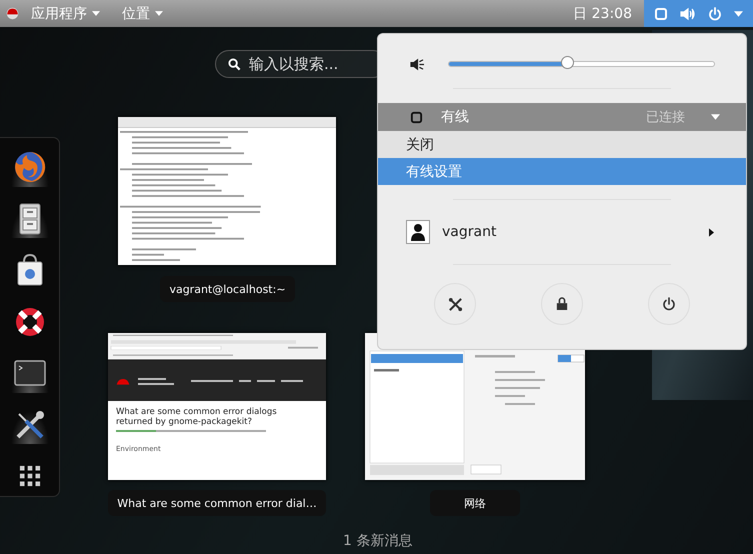 The height and width of the screenshot is (554, 753). I want to click on settings-icon, so click(455, 304).